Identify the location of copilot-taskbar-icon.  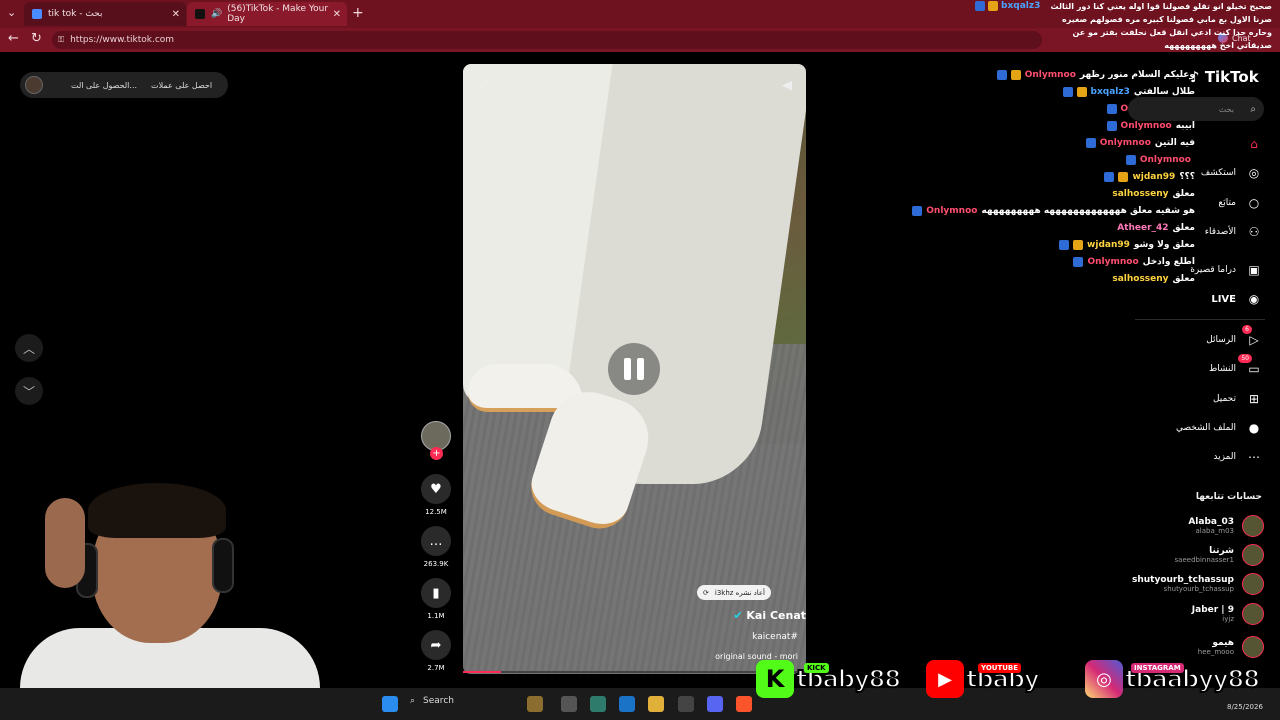
(598, 704).